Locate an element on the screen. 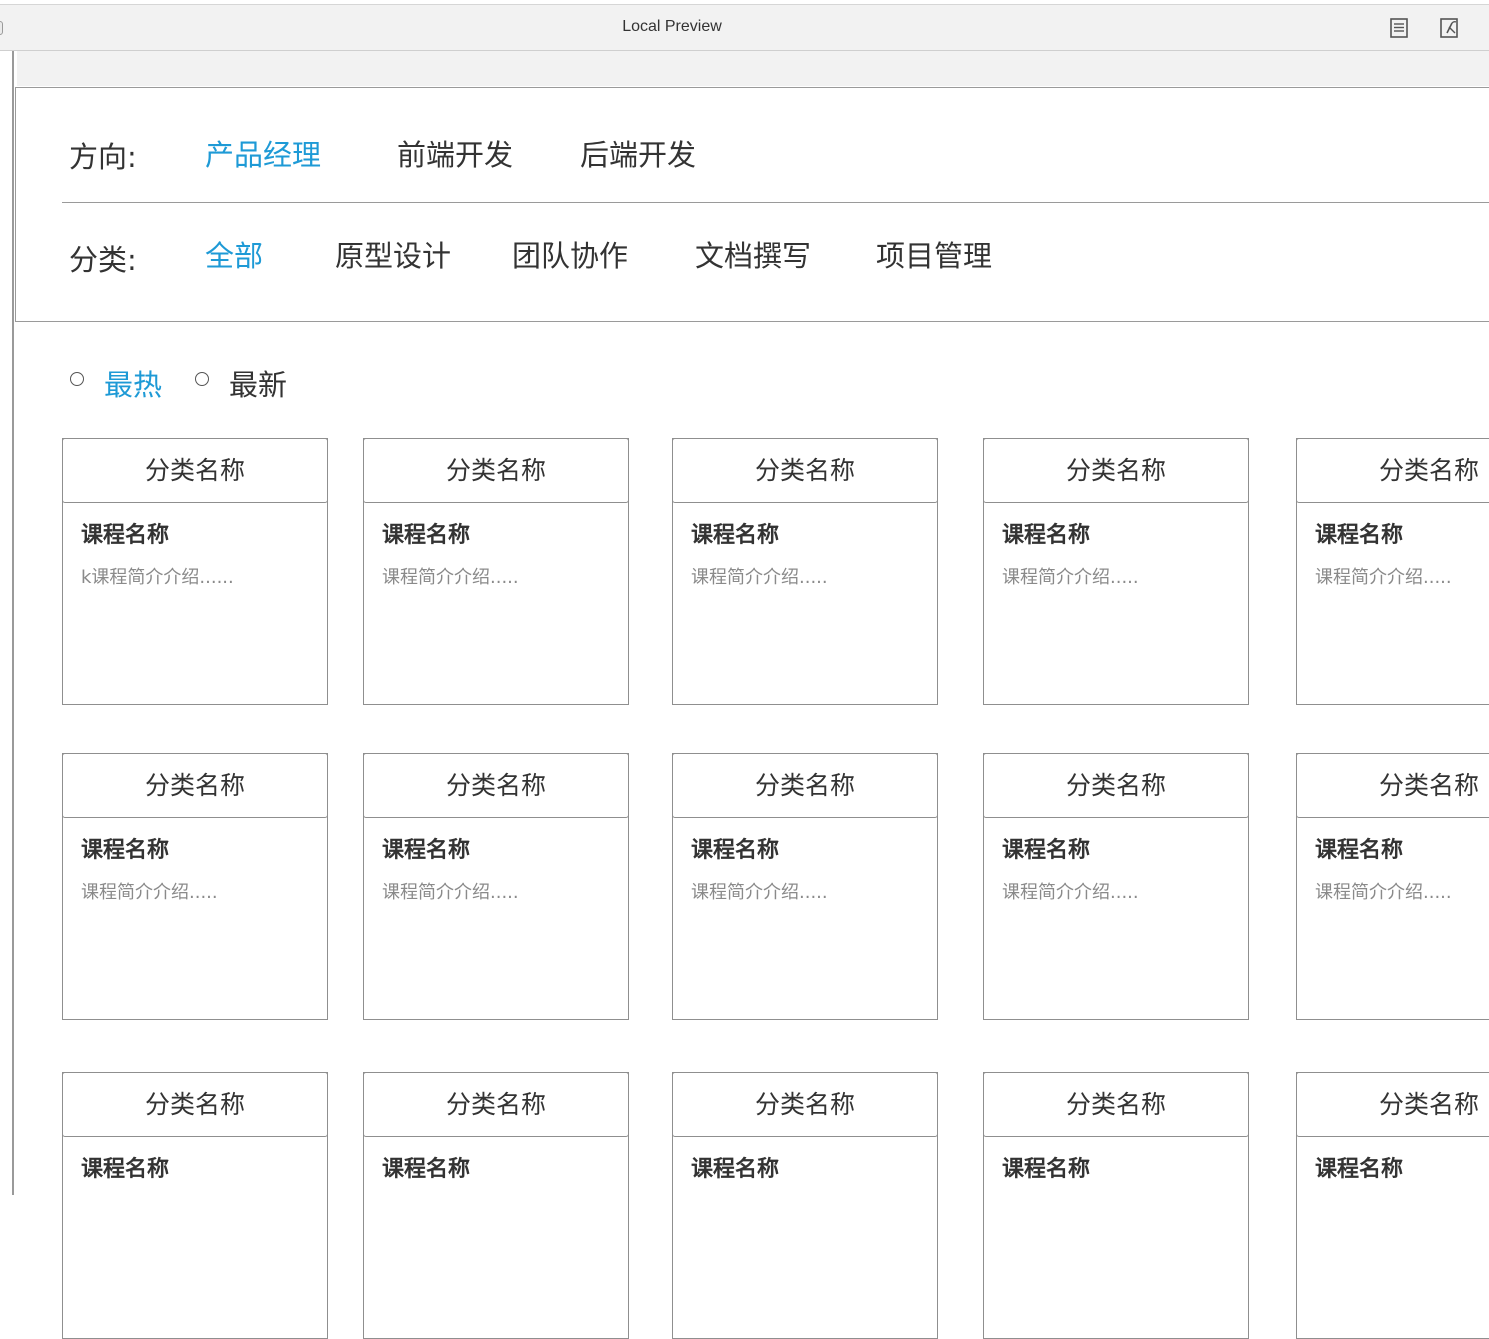 The image size is (1489, 1339). direction-filter: 方向: 产品经理 前端开发 后端开发 is located at coordinates (752, 152).